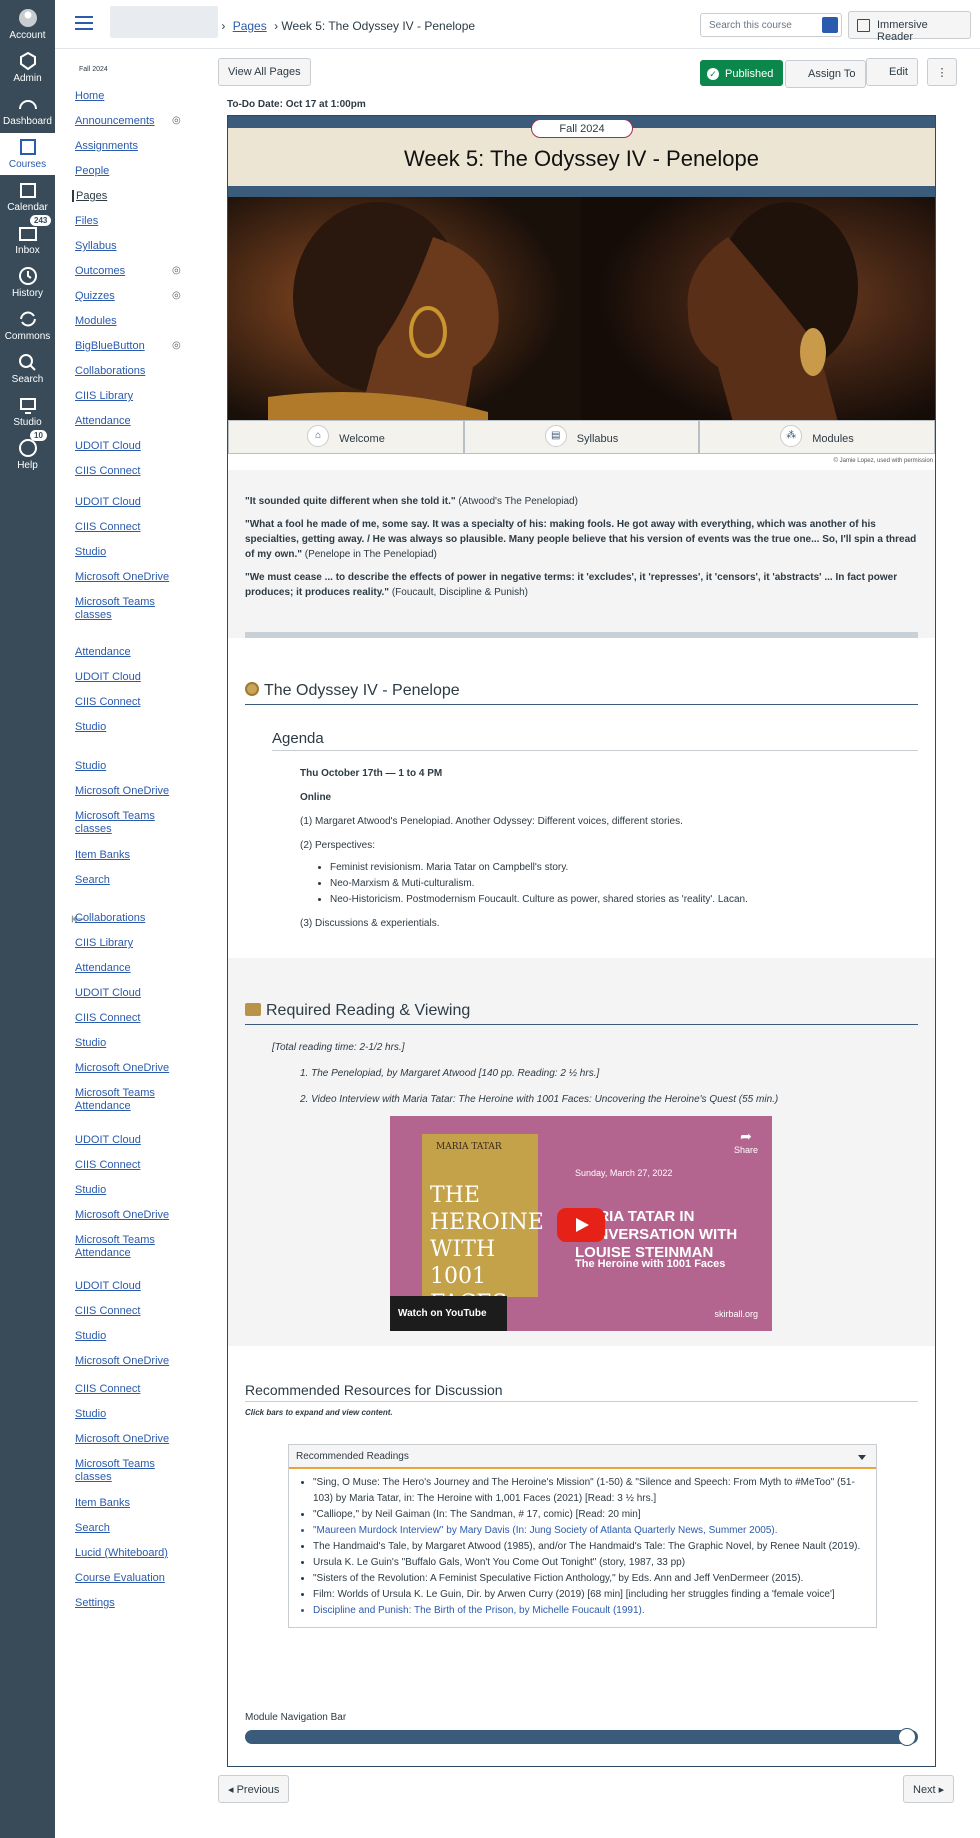 The width and height of the screenshot is (980, 1838). Describe the element at coordinates (96, 321) in the screenshot. I see `course-nav-modules: Modules` at that location.